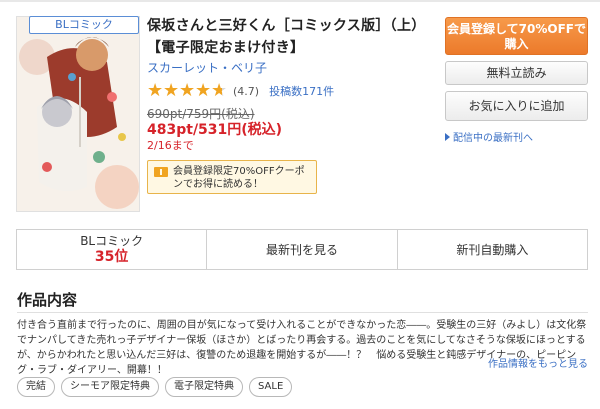 Image resolution: width=600 pixels, height=409 pixels. I want to click on ranking-genre-label: BLコミック, so click(112, 241).